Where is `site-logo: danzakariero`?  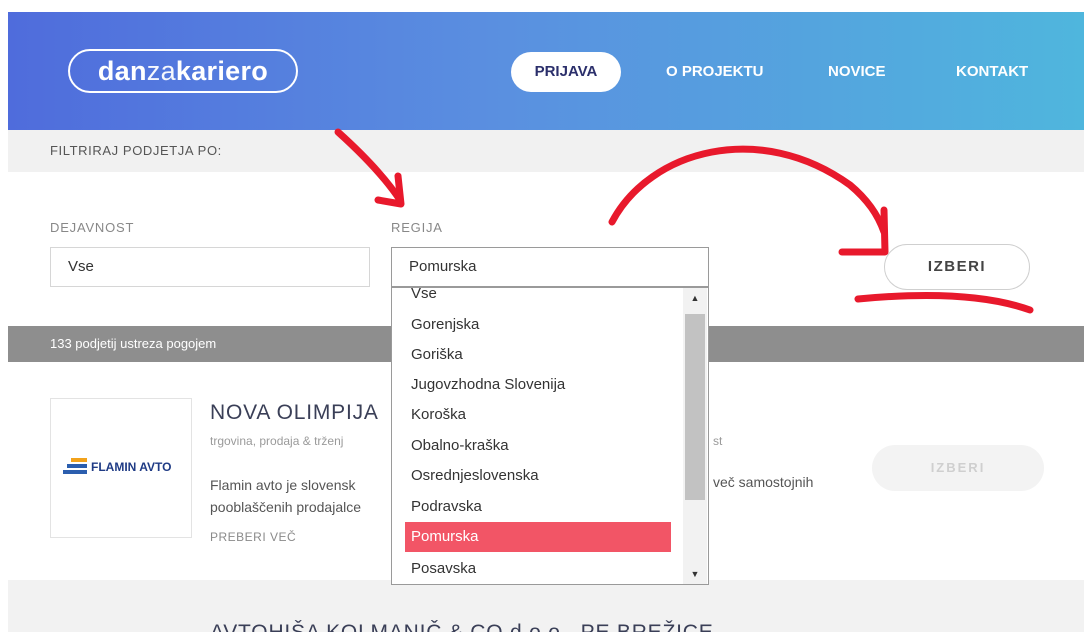 site-logo: danzakariero is located at coordinates (183, 71).